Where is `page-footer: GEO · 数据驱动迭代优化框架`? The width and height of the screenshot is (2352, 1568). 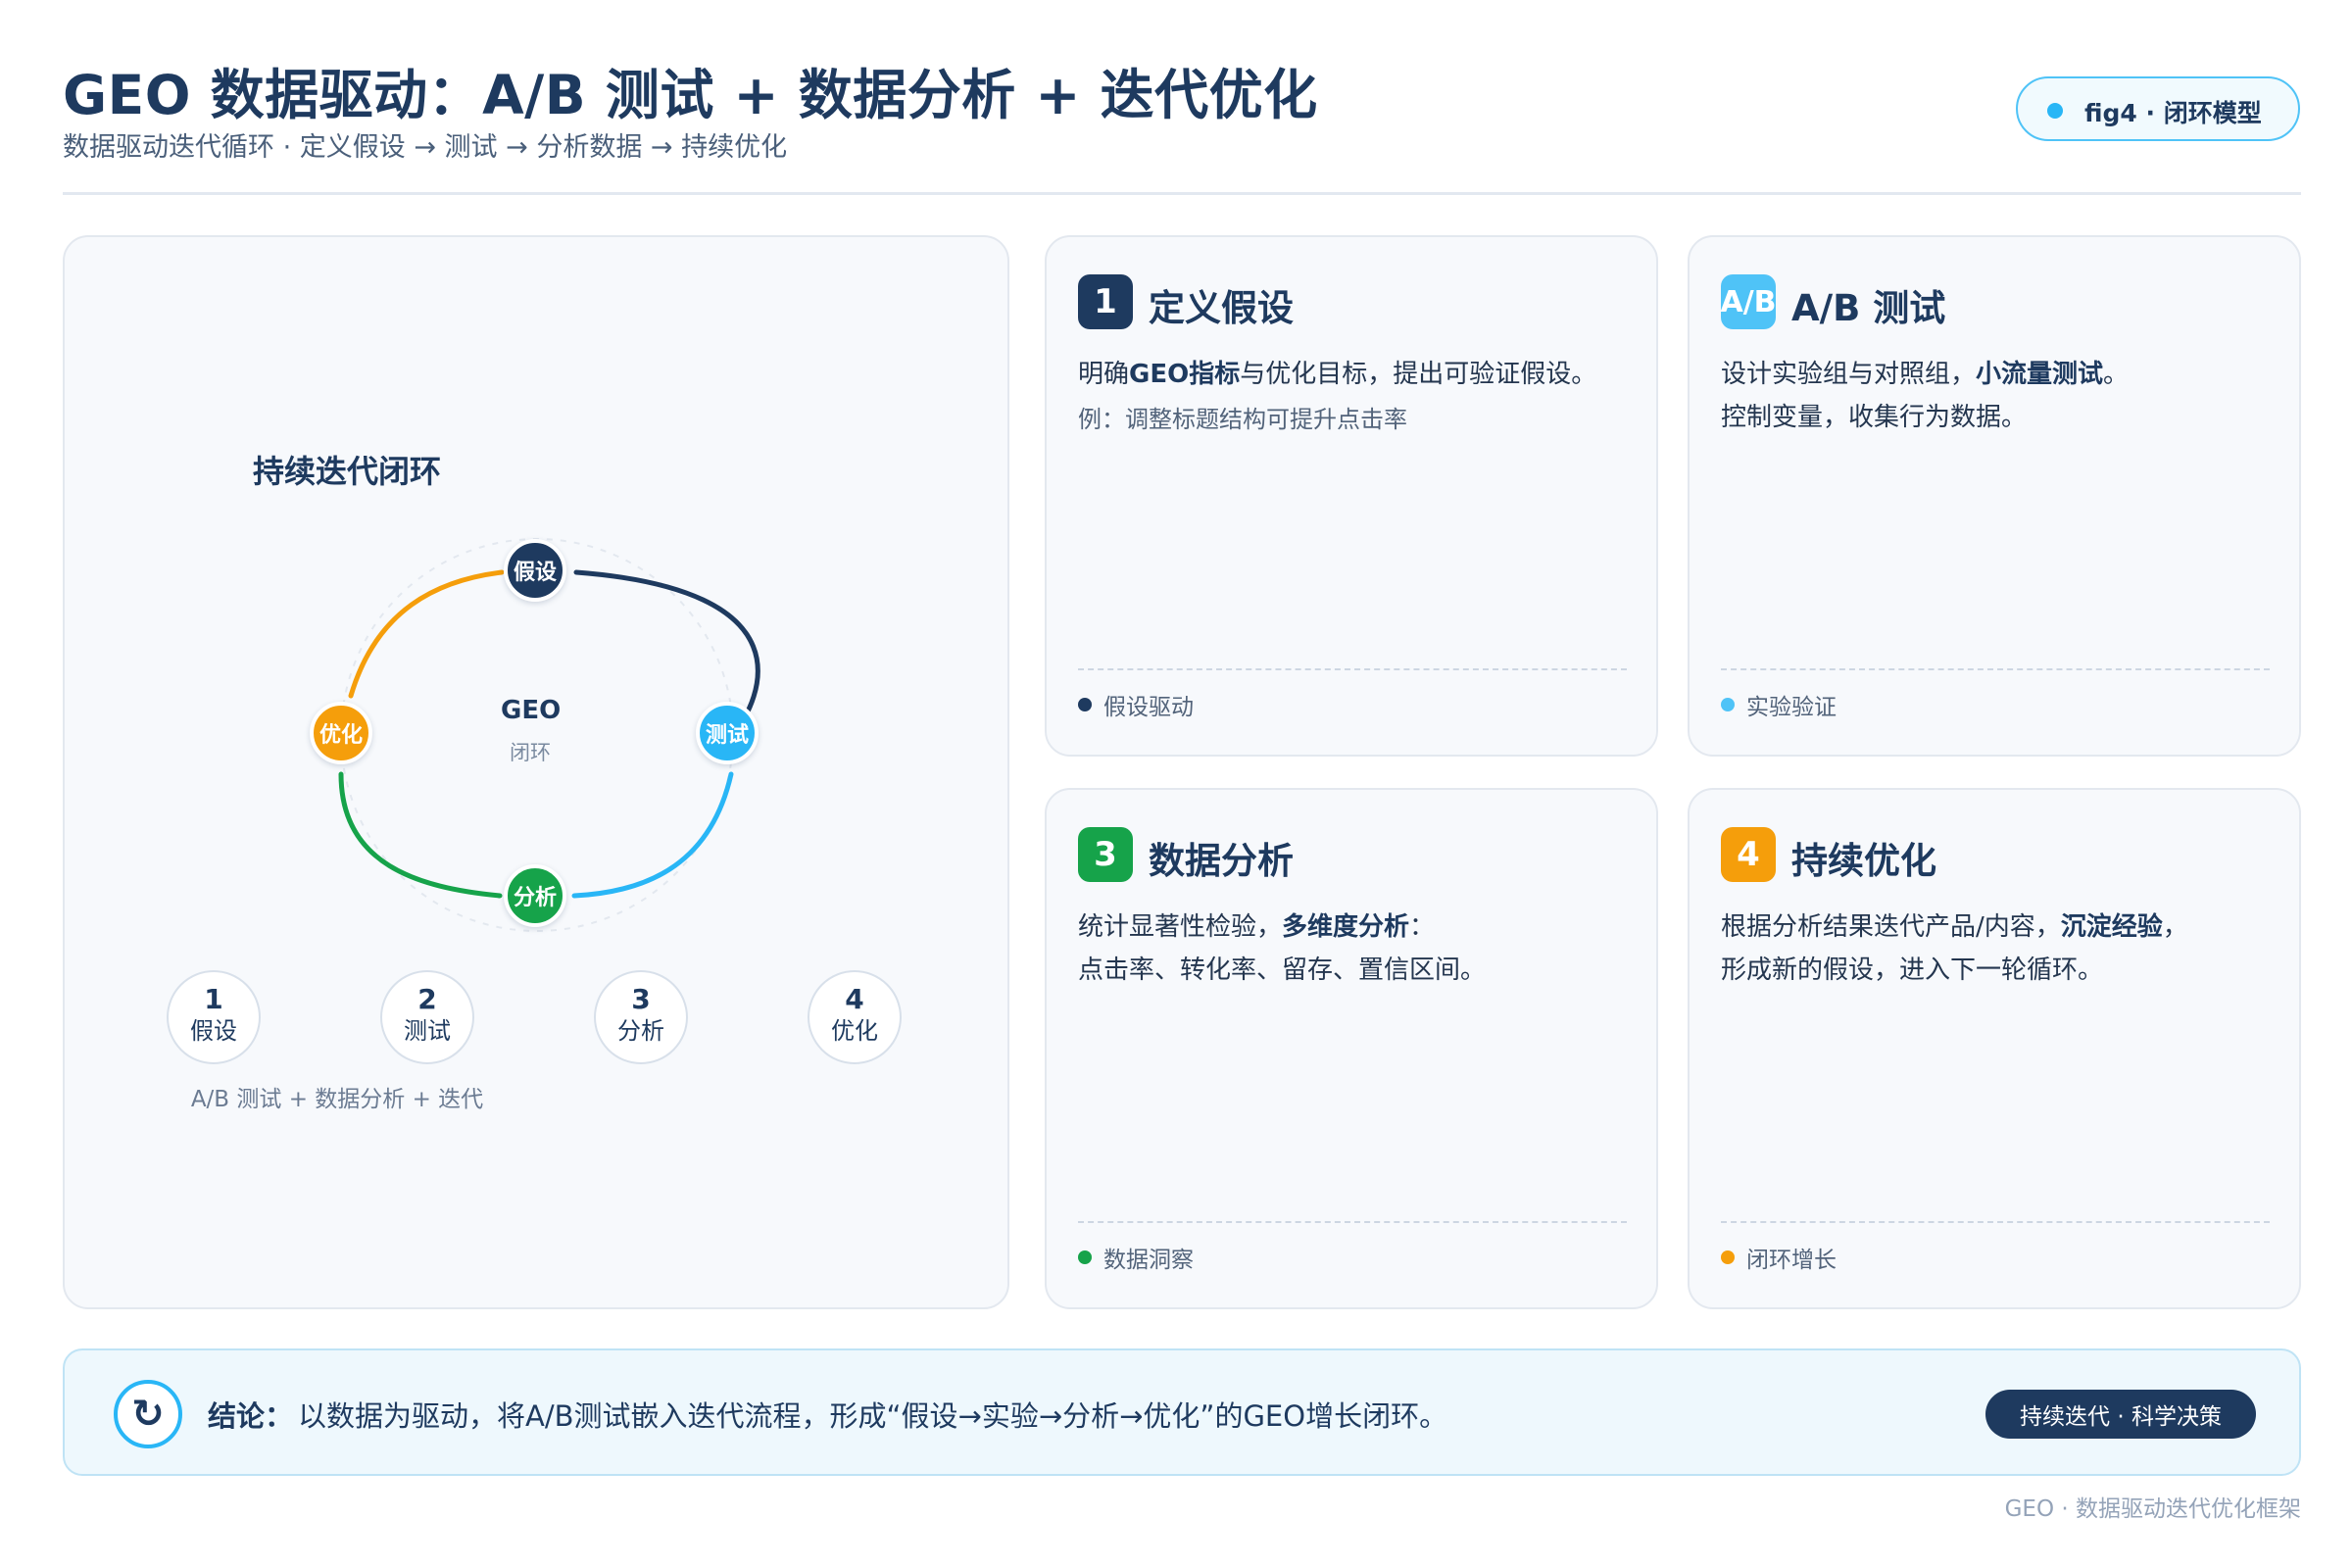
page-footer: GEO · 数据驱动迭代优化框架 is located at coordinates (2152, 1509).